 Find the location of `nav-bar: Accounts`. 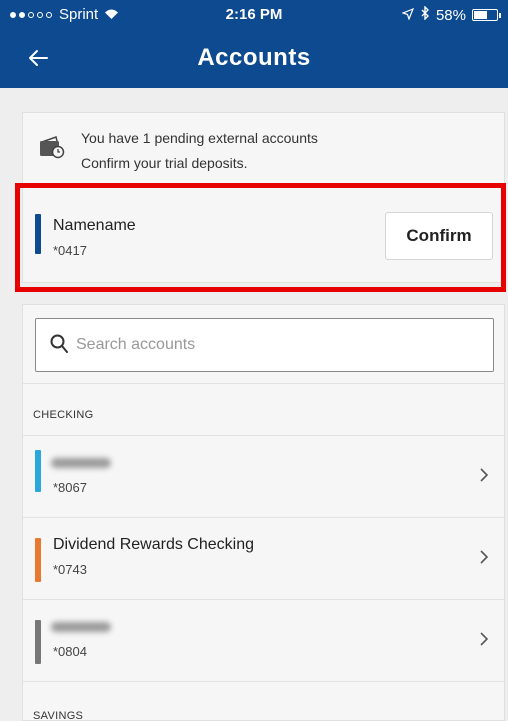

nav-bar: Accounts is located at coordinates (254, 60).